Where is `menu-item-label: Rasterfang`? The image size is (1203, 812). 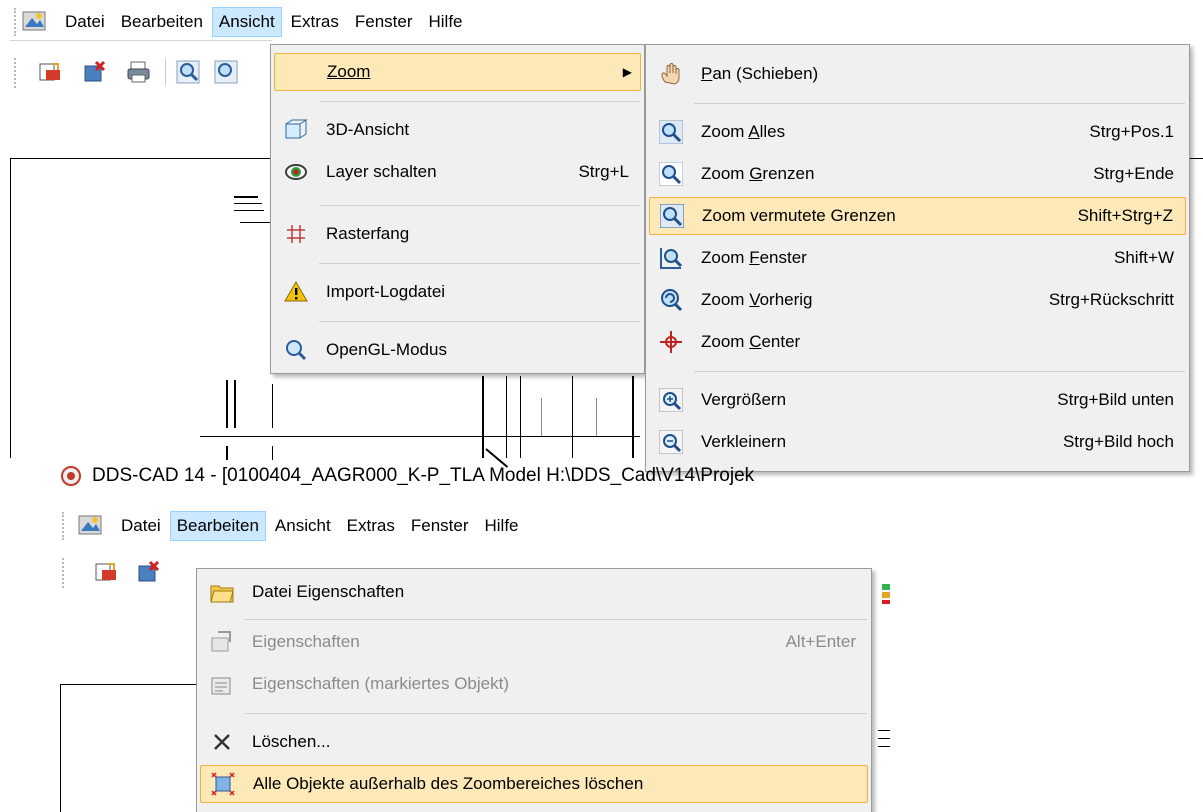
menu-item-label: Rasterfang is located at coordinates (368, 233).